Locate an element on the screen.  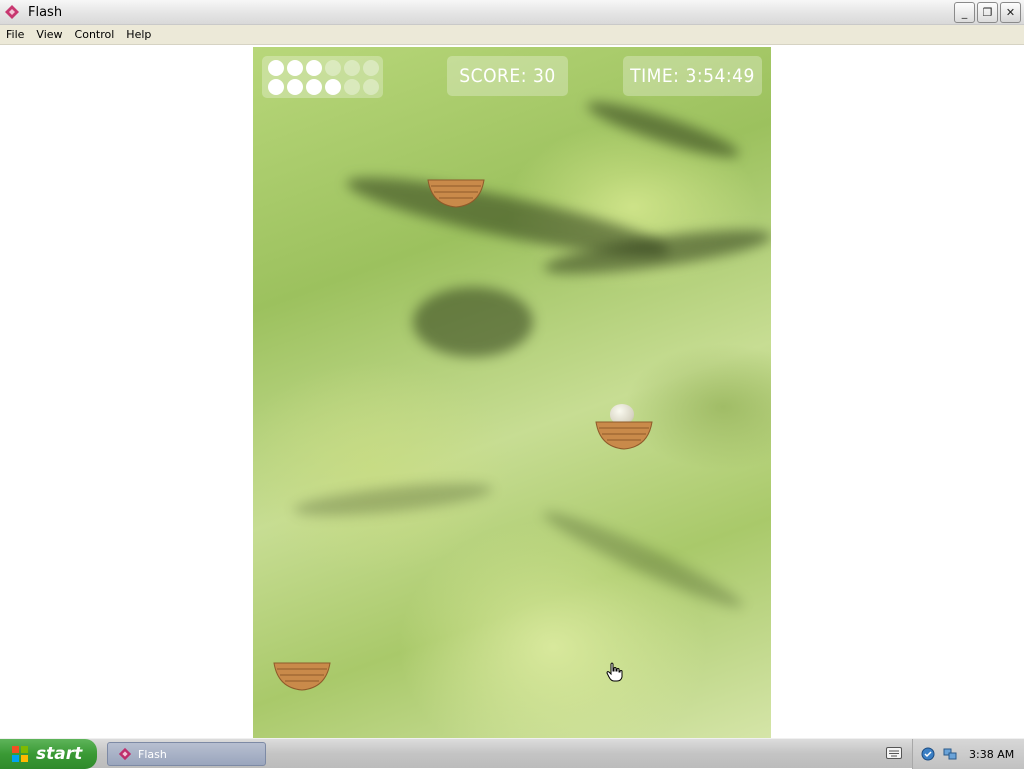
lives-indicator is located at coordinates (322, 77).